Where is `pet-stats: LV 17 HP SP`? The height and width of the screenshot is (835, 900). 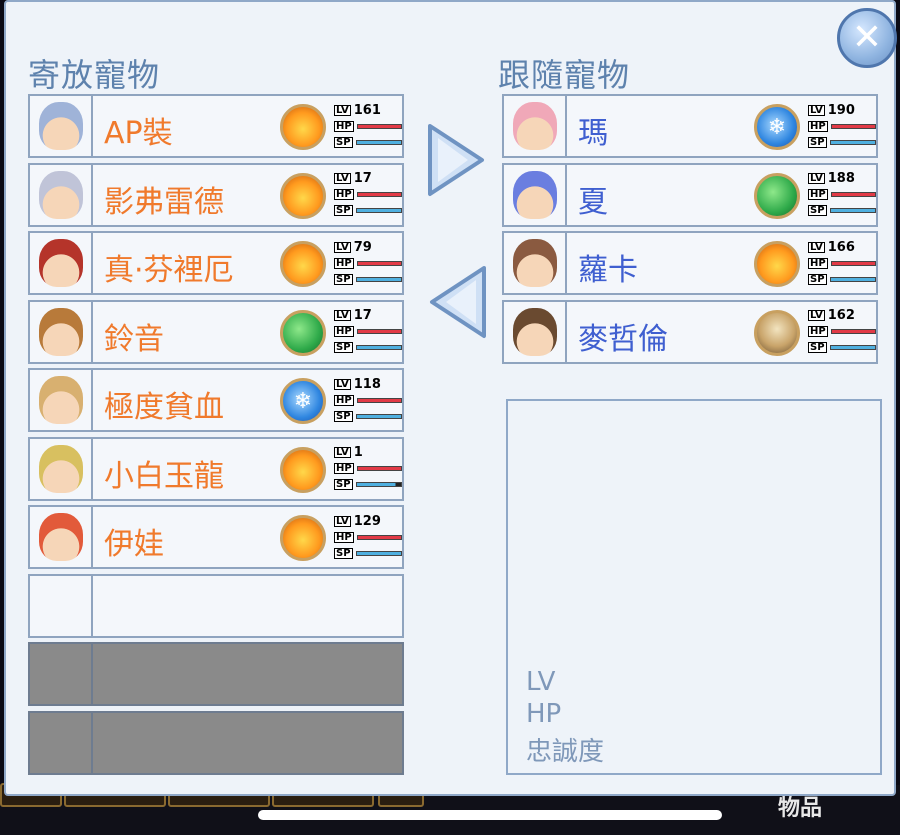
pet-stats: LV 17 HP SP is located at coordinates (368, 332).